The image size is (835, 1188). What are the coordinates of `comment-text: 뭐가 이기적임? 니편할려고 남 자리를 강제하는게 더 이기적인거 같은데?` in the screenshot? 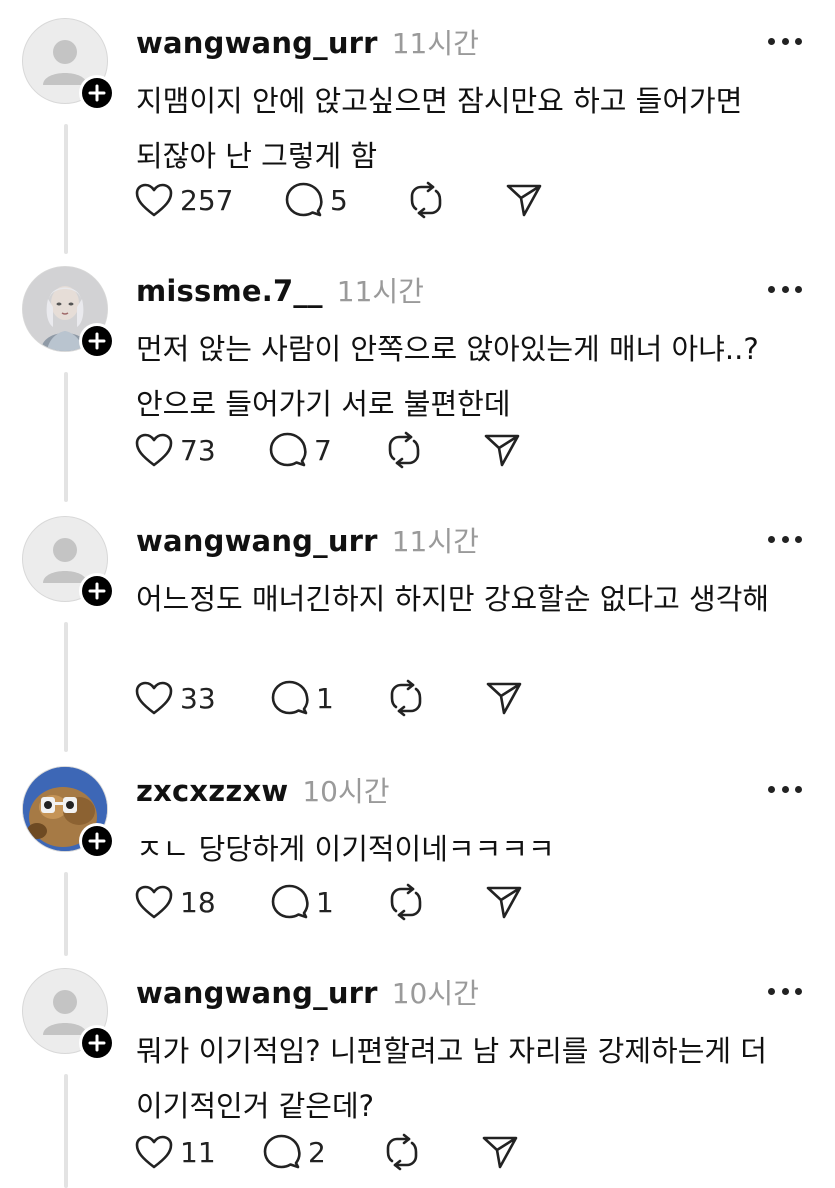 It's located at (451, 1078).